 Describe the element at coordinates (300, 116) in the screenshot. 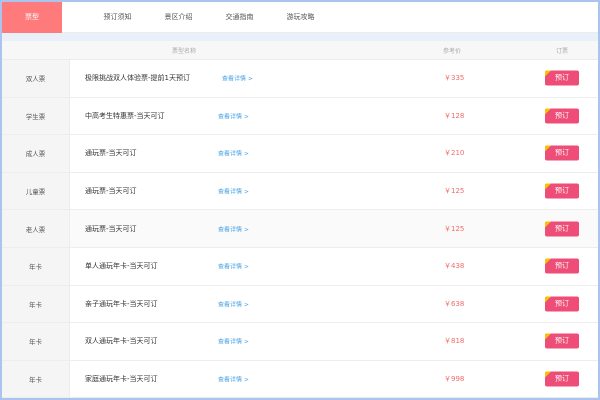

I see `table-row: 学生票 中高考生特惠票-当天可订 查看详情 > ￥128 预订` at that location.